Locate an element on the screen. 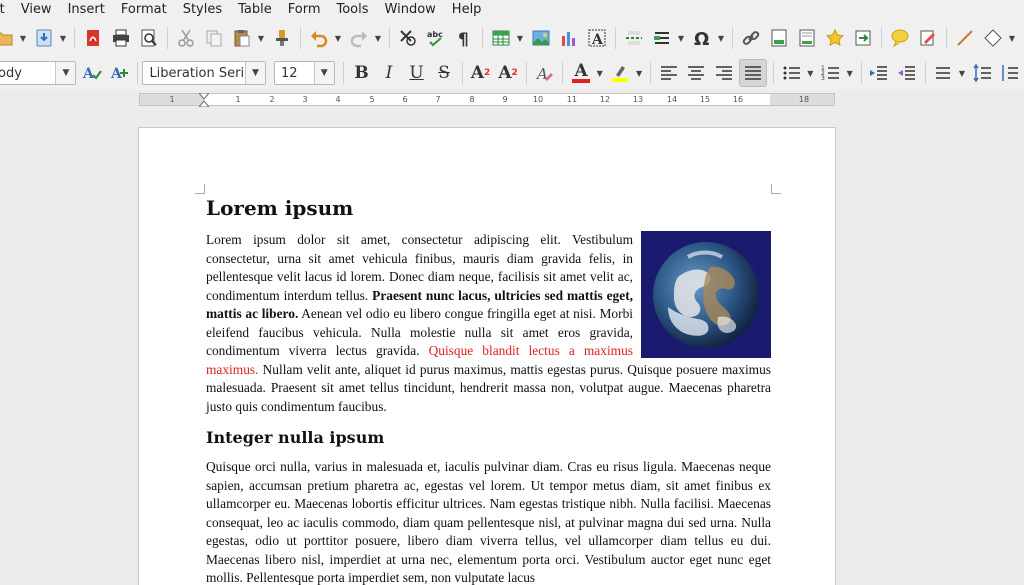 The image size is (1024, 585). track-changes-icon is located at coordinates (928, 38).